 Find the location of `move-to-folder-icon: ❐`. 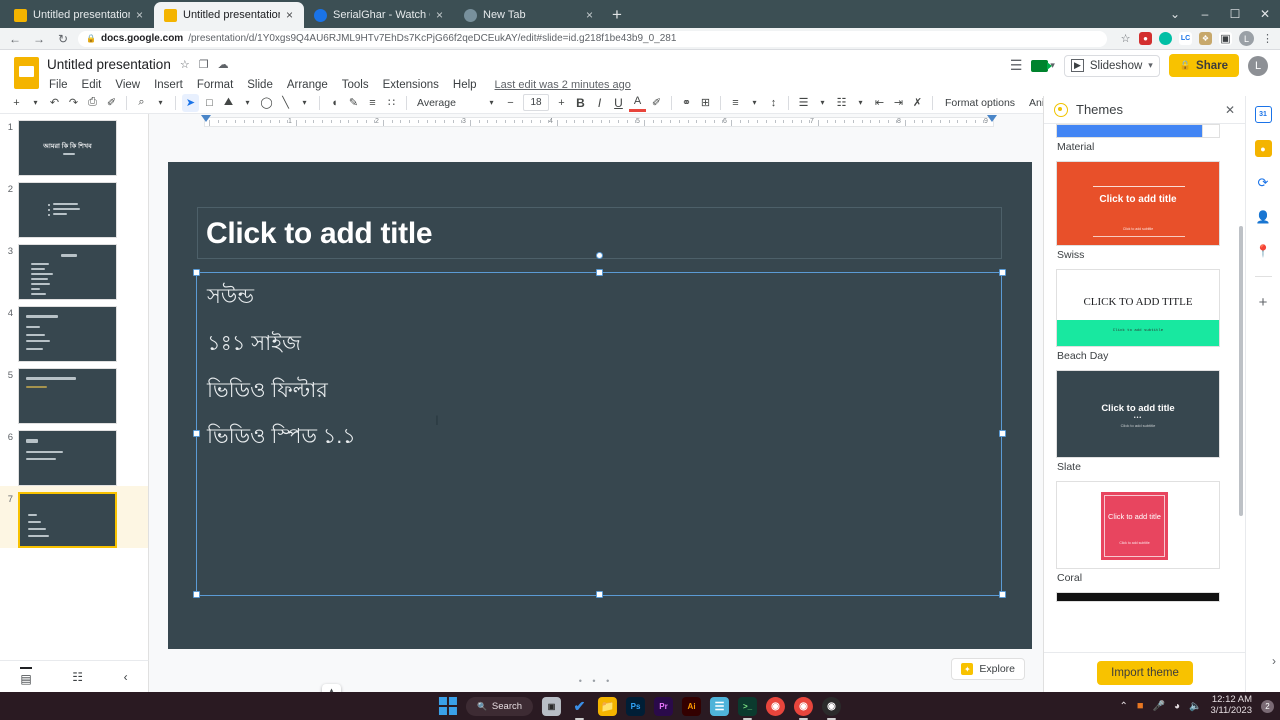

move-to-folder-icon: ❐ is located at coordinates (204, 64).